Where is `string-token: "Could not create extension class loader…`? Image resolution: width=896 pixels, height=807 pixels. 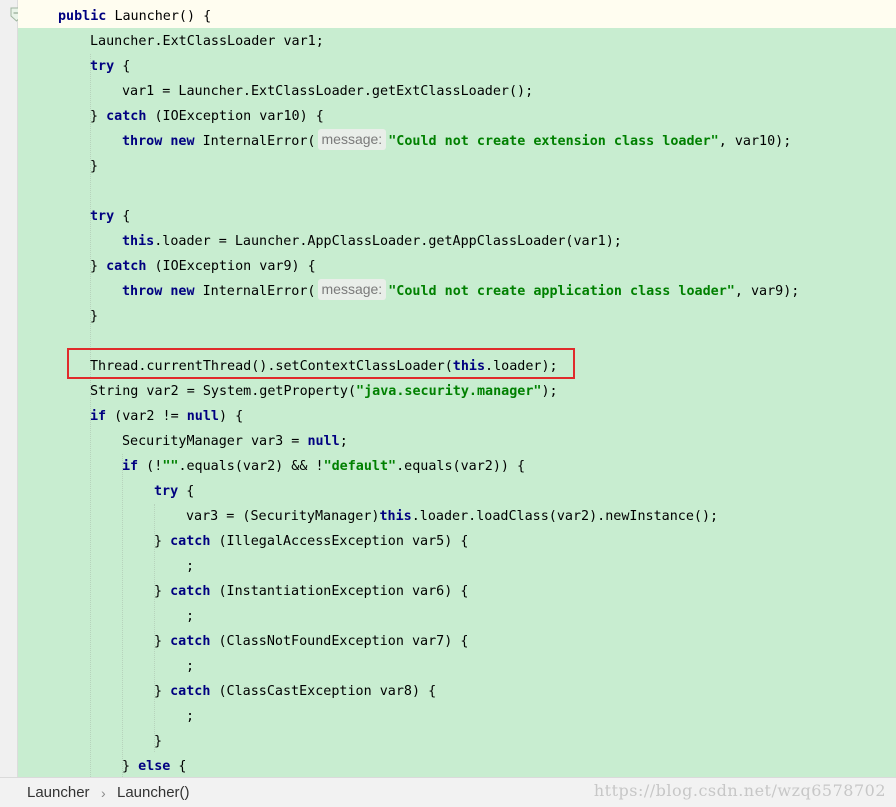 string-token: "Could not create extension class loader… is located at coordinates (553, 141).